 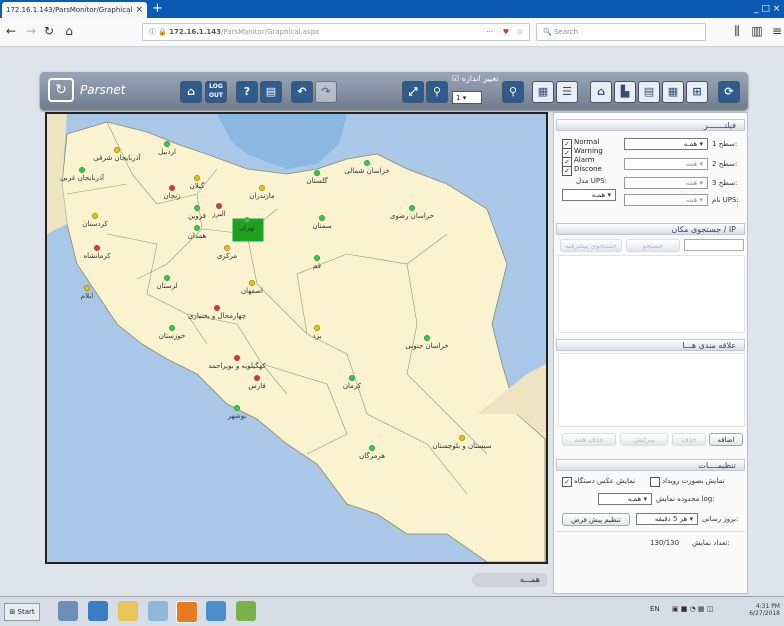 What do you see at coordinates (666, 144) in the screenshot?
I see `level1-select: همـه ▾` at bounding box center [666, 144].